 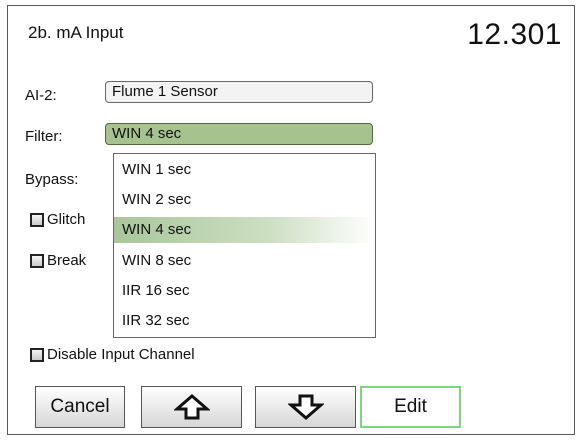 I want to click on arrow-up-icon, so click(x=191, y=407).